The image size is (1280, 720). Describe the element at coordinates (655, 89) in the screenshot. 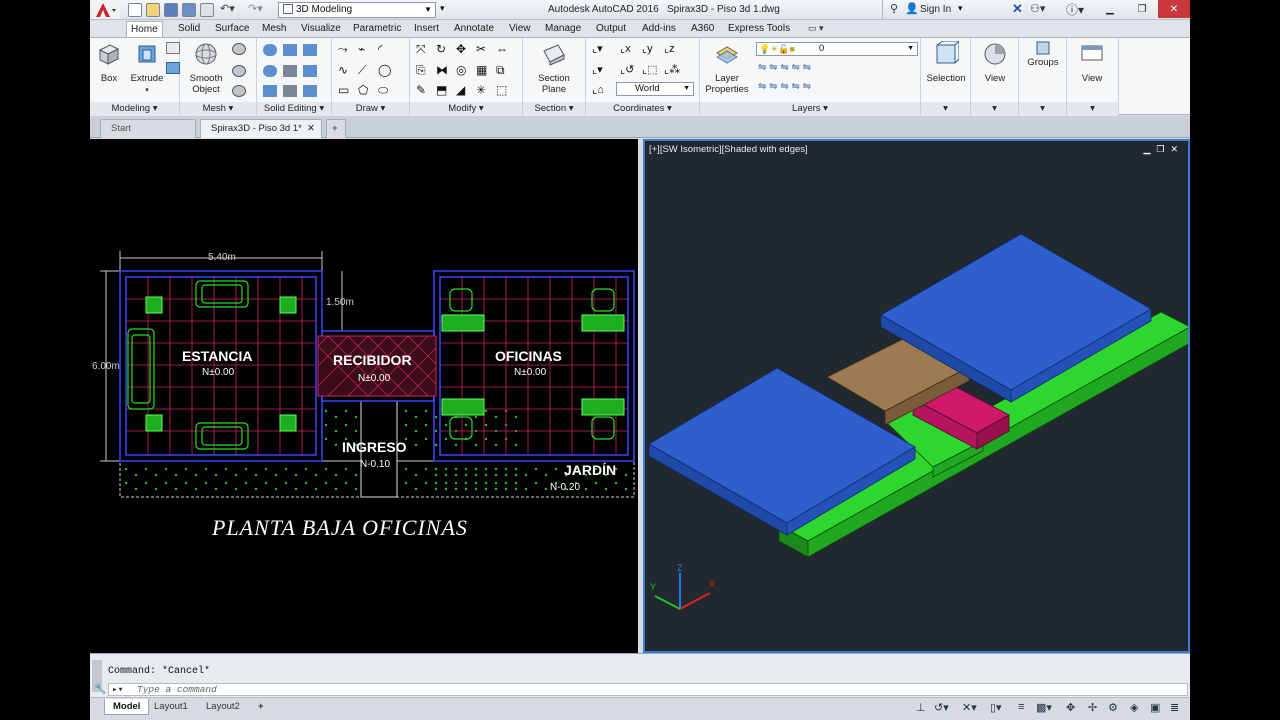

I see `ucs-dropdown: World ▼` at that location.